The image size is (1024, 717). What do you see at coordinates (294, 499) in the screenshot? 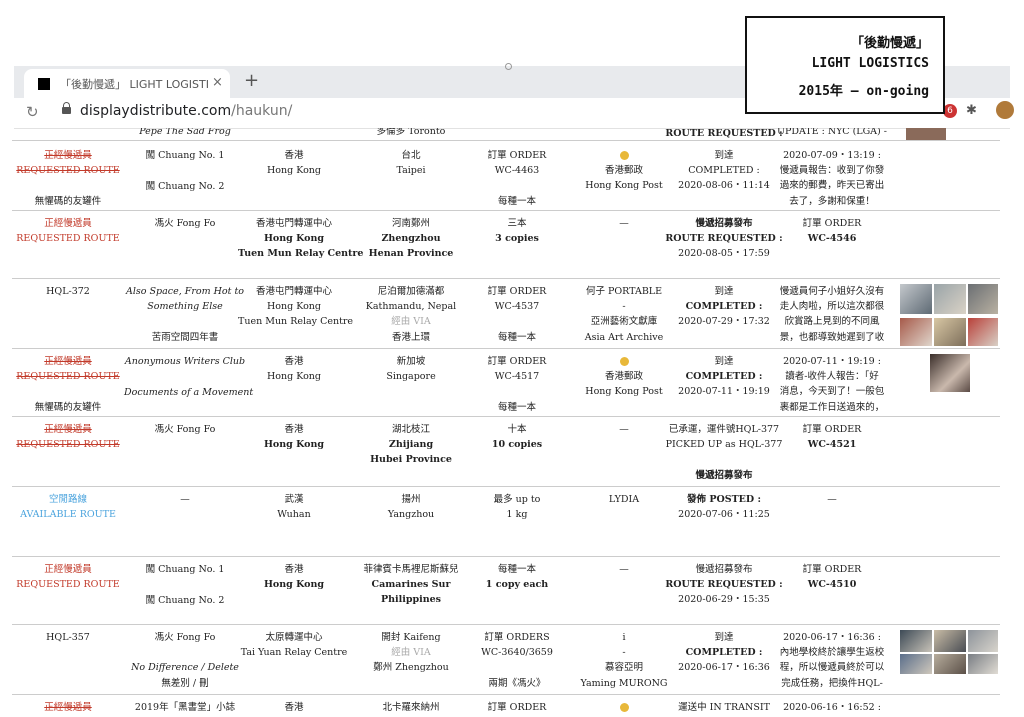
I see `origin-cell: 武漢` at bounding box center [294, 499].